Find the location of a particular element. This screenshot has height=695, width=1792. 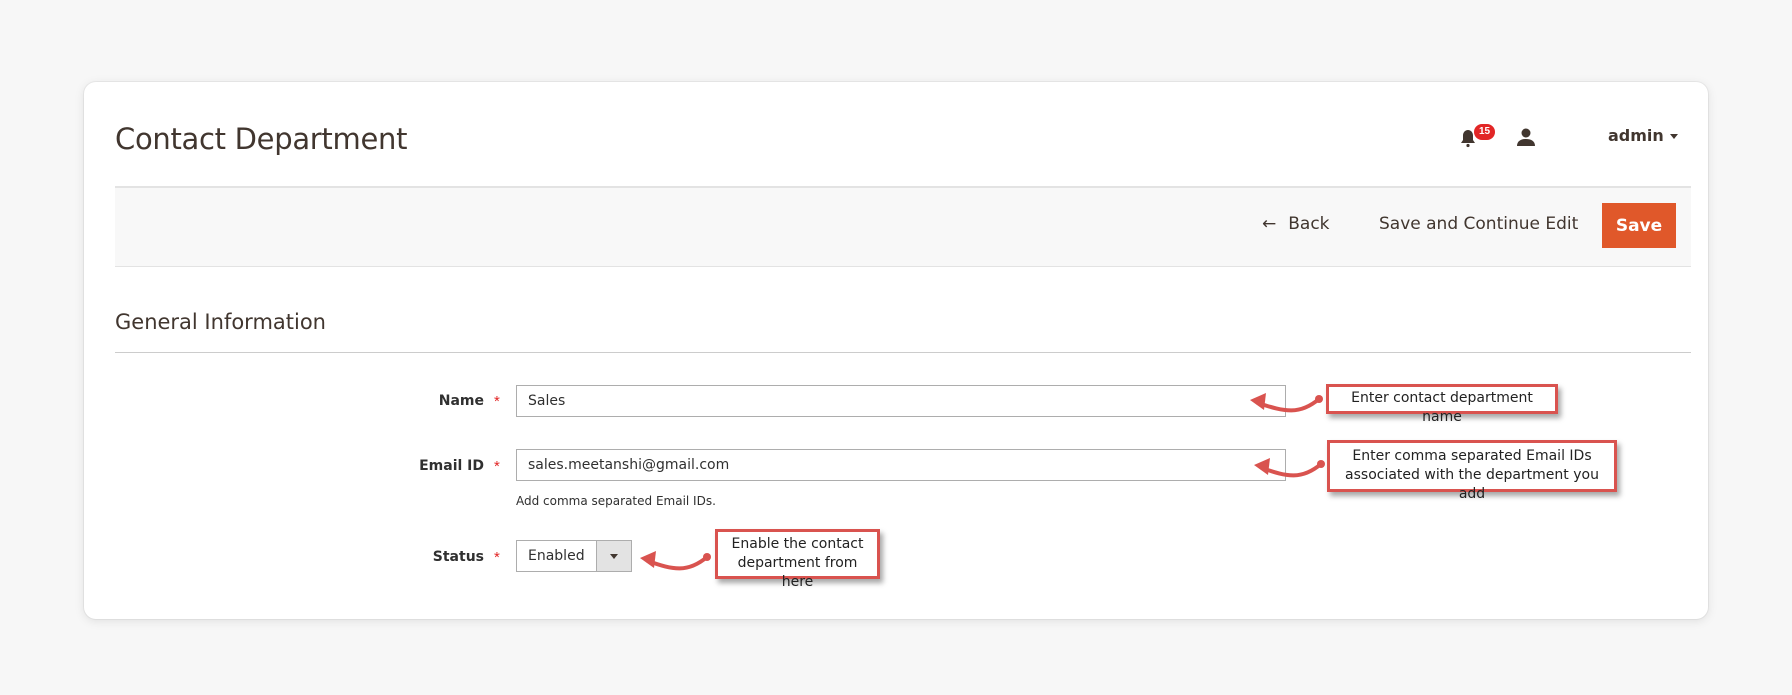

arrow-email-dot is located at coordinates (1321, 464).